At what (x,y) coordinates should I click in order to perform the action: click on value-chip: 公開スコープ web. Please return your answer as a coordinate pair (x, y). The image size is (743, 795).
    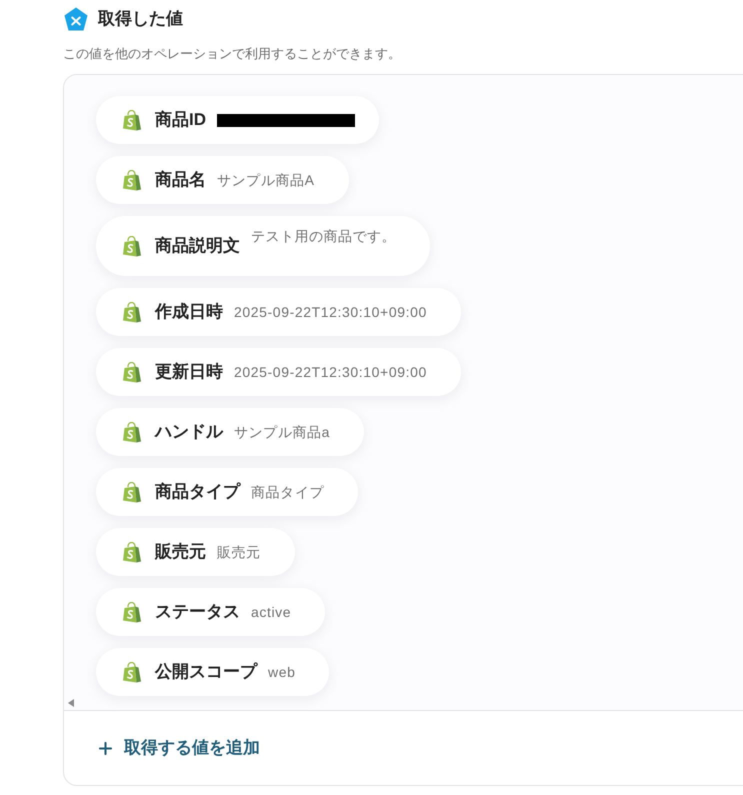
    Looking at the image, I should click on (213, 672).